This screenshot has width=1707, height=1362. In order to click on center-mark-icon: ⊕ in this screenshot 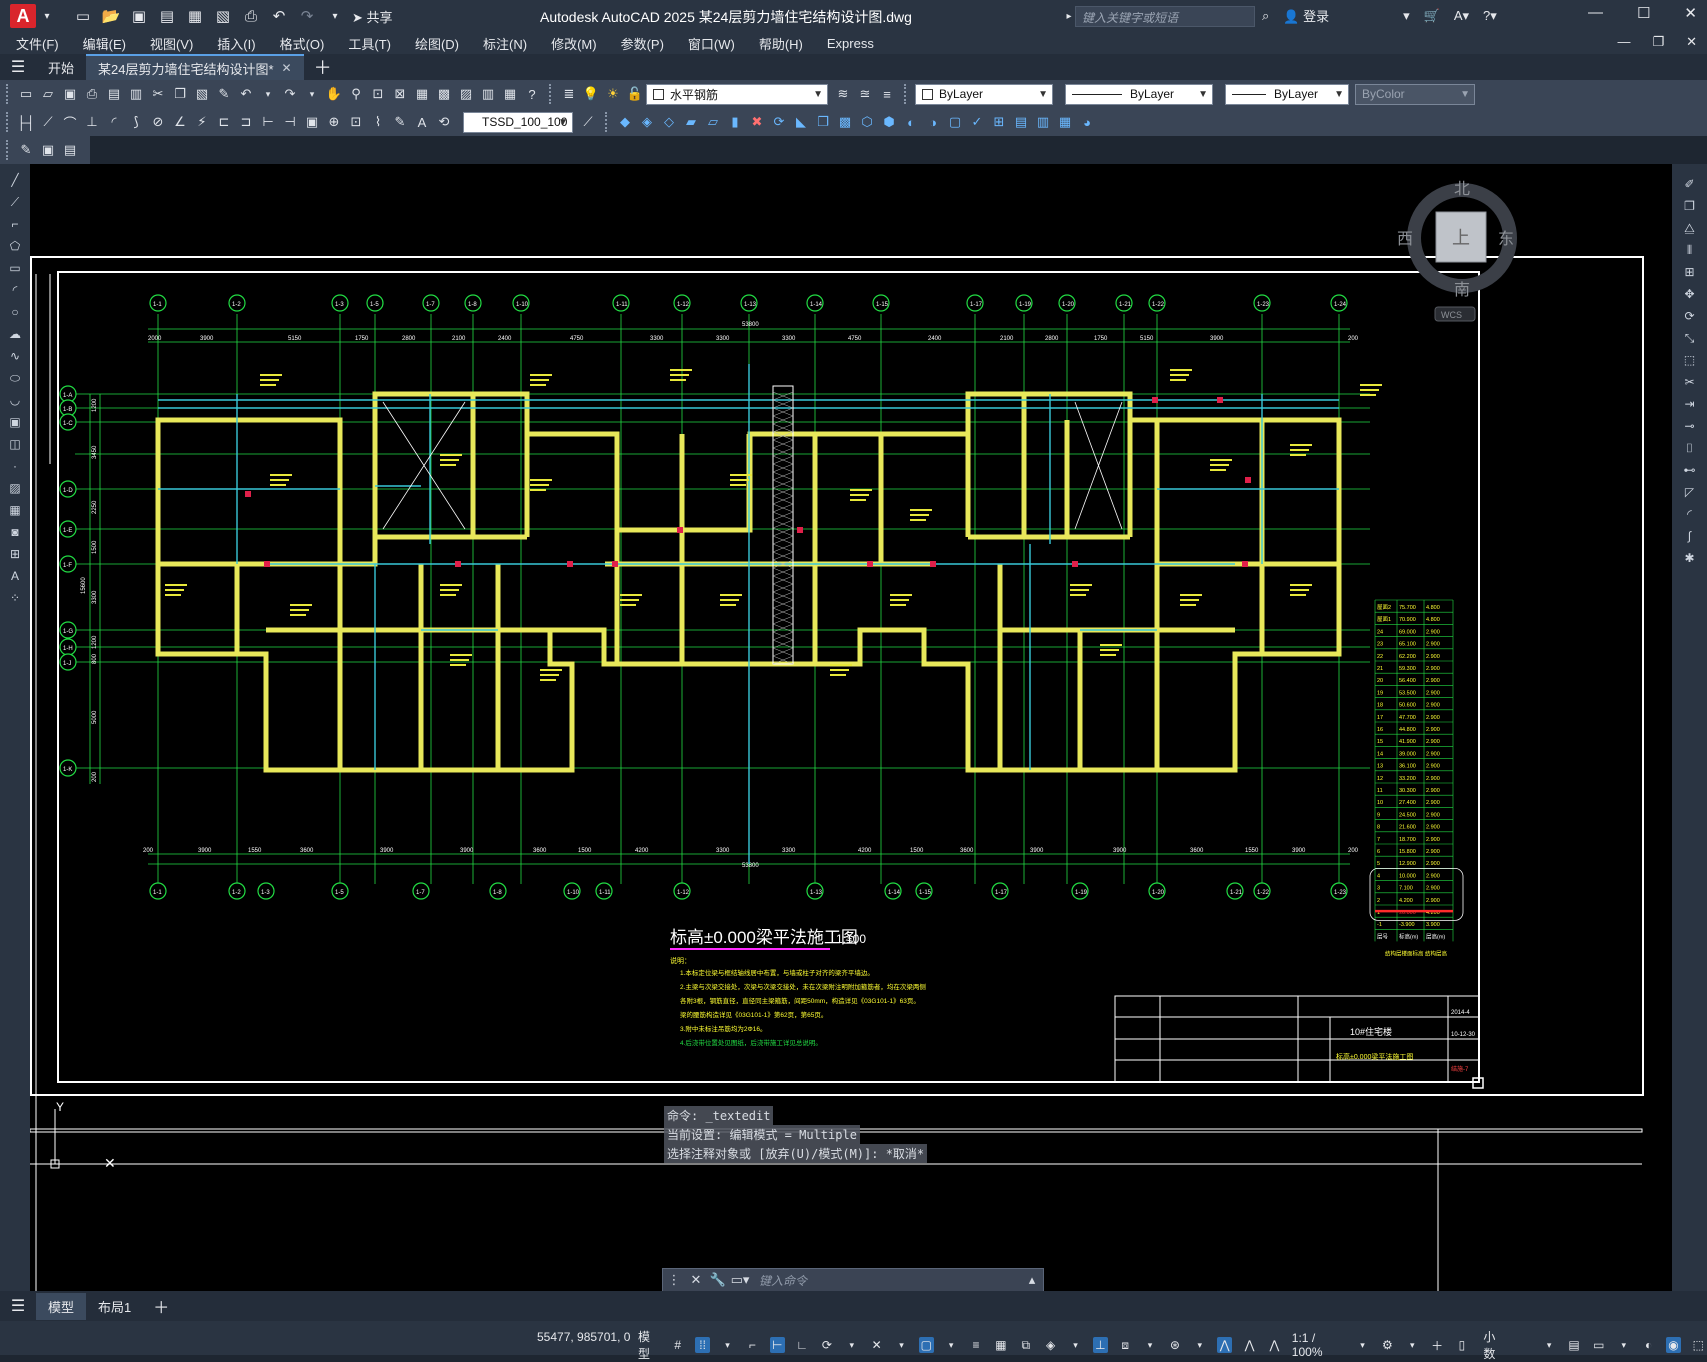, I will do `click(334, 122)`.